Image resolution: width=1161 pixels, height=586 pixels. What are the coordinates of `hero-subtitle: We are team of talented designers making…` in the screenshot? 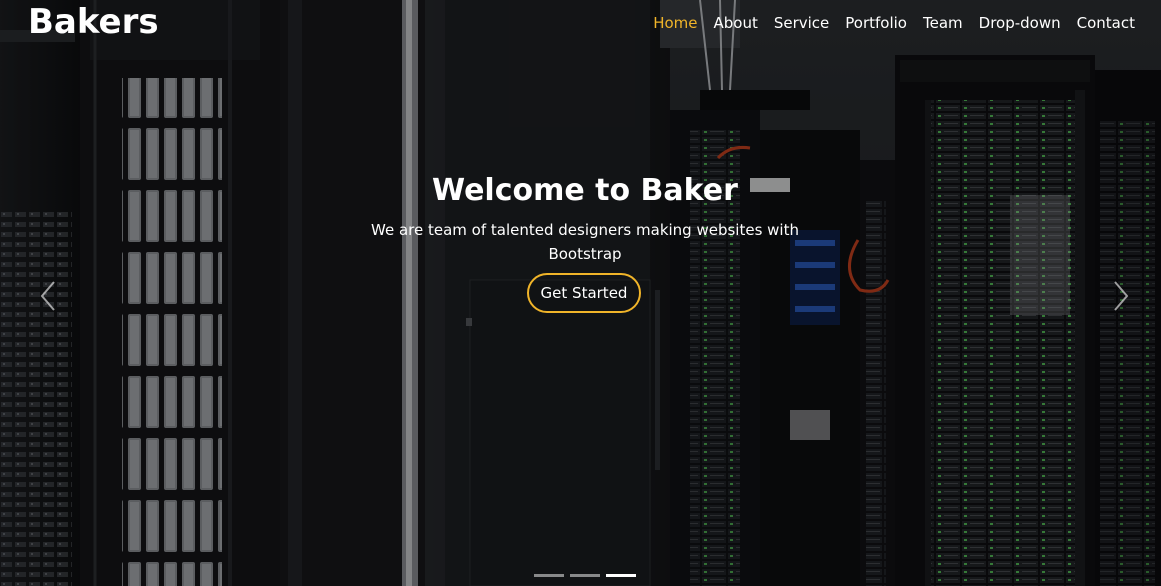 It's located at (585, 242).